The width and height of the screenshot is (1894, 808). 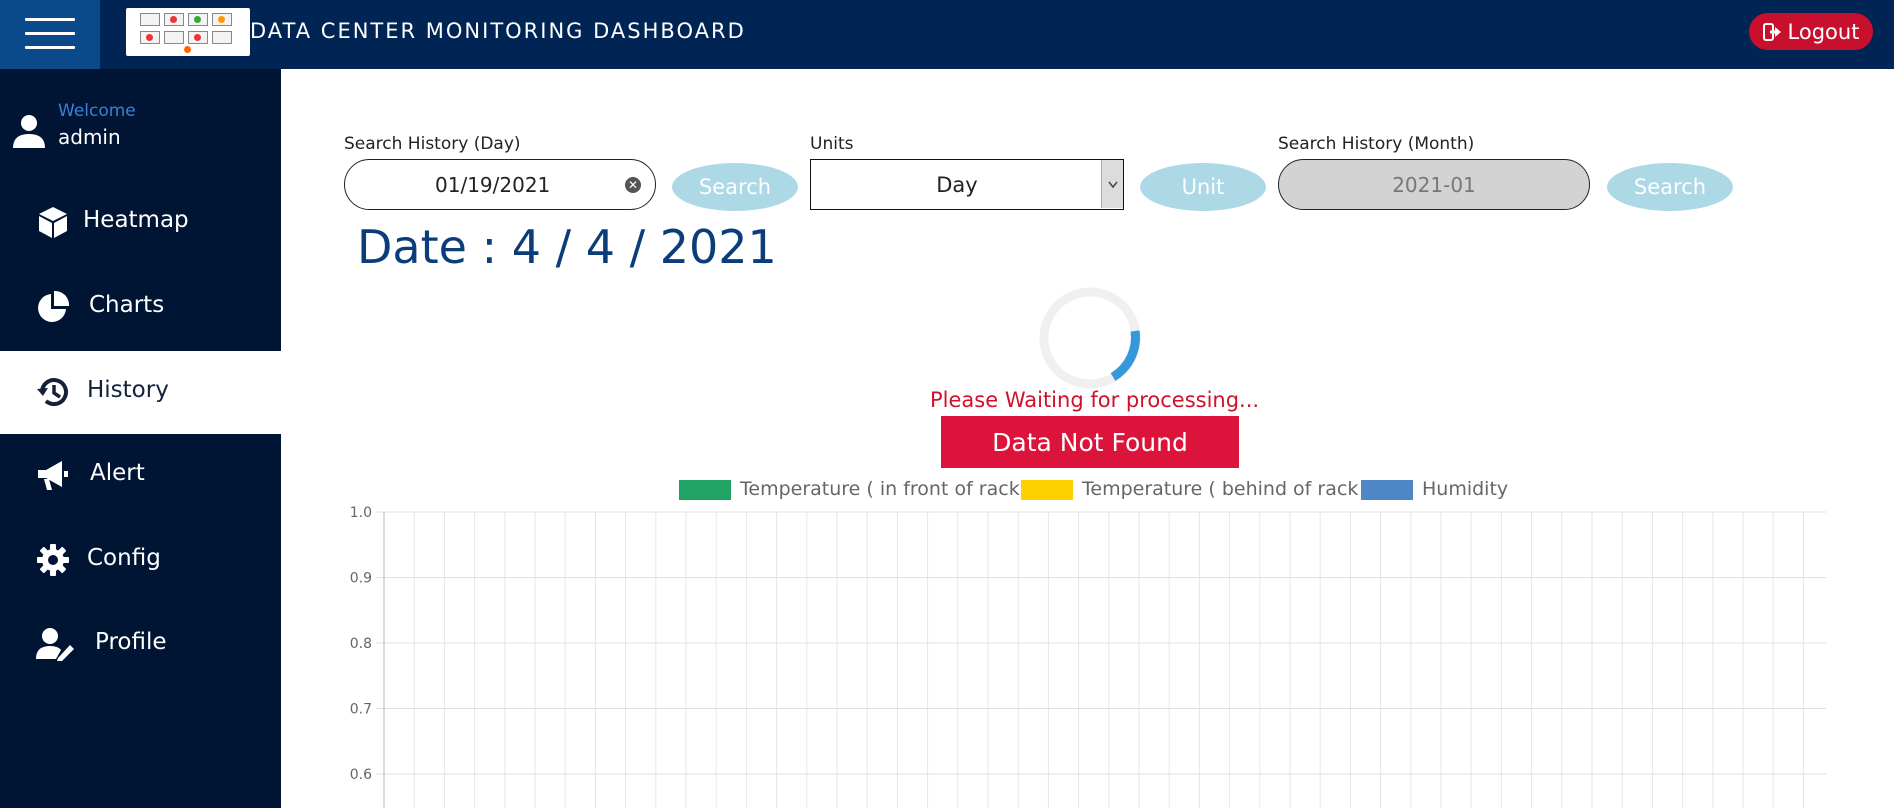 What do you see at coordinates (50, 34) in the screenshot?
I see `hamburger-menu-icon` at bounding box center [50, 34].